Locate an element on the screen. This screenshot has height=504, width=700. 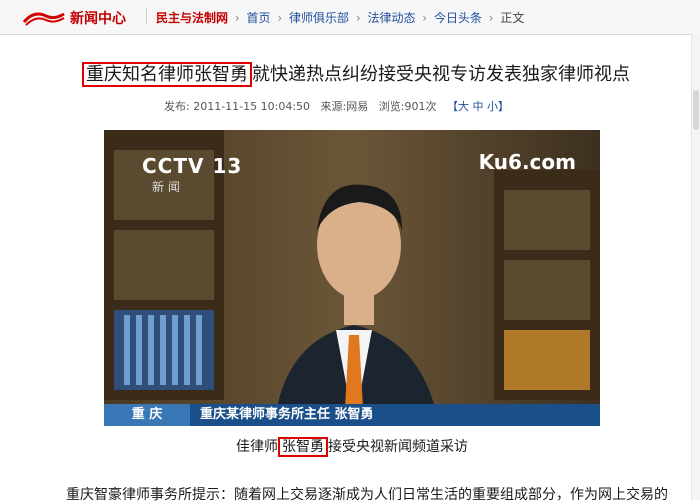
photo-caption: 佳律师 张智勇 接受央视新闻频道采访 is located at coordinates (352, 446).